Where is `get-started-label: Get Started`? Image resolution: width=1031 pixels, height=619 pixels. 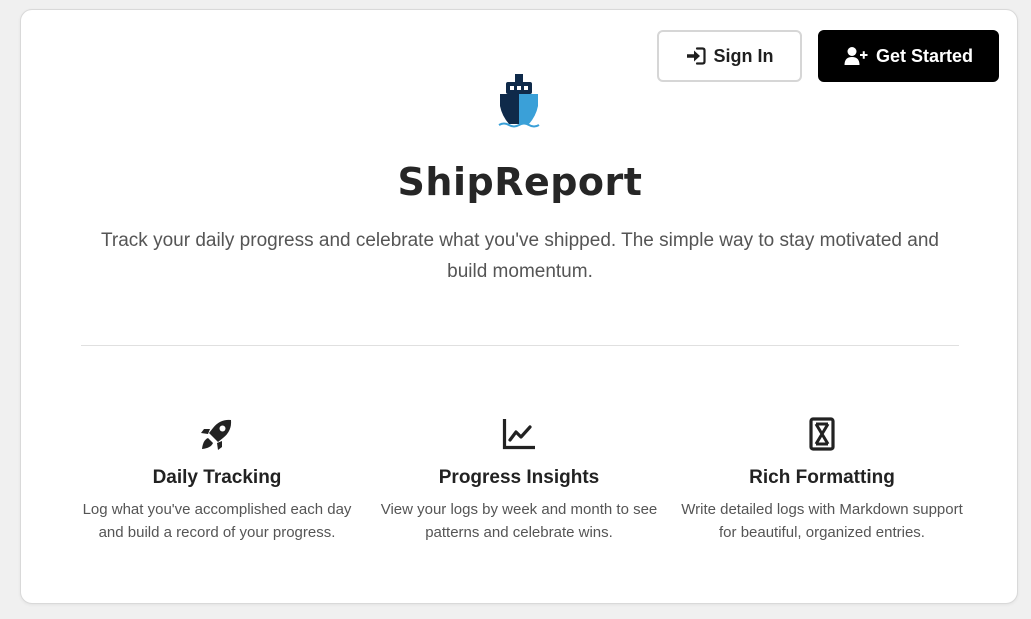 get-started-label: Get Started is located at coordinates (924, 55).